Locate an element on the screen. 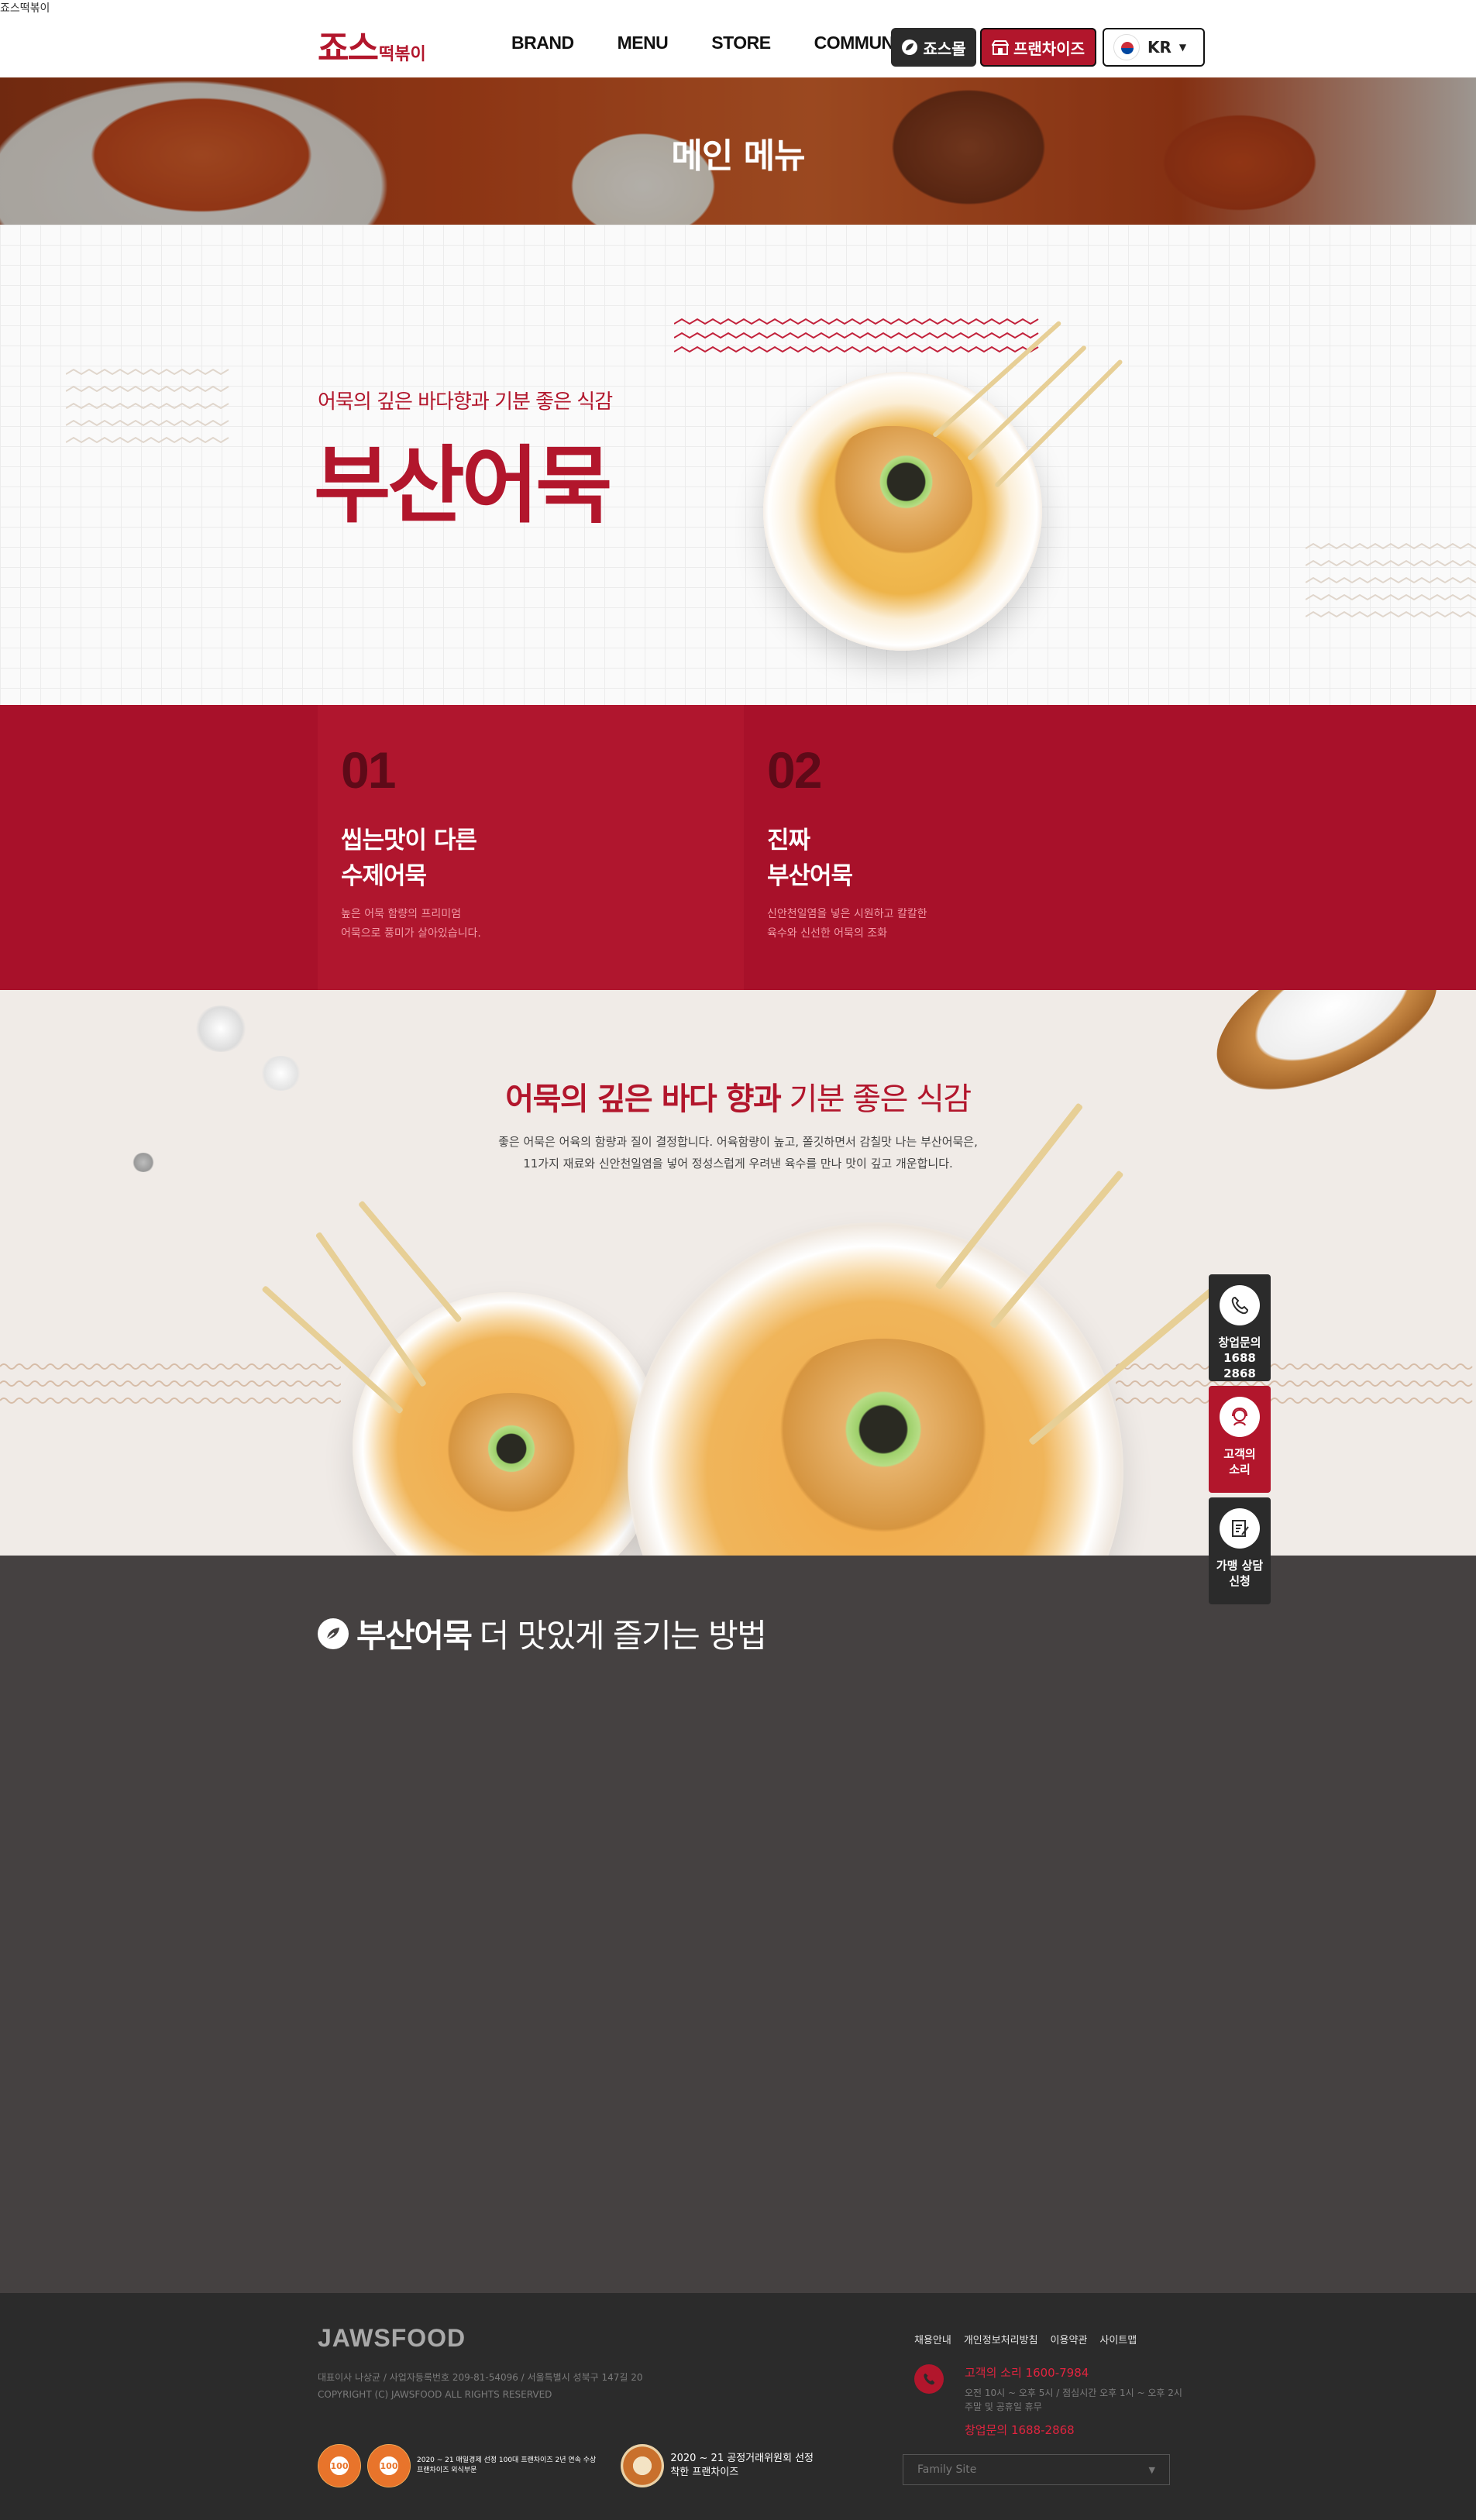 Image resolution: width=1476 pixels, height=2520 pixels. story-title-bold: 어묵의 깊은 바다 향과 is located at coordinates (643, 1099).